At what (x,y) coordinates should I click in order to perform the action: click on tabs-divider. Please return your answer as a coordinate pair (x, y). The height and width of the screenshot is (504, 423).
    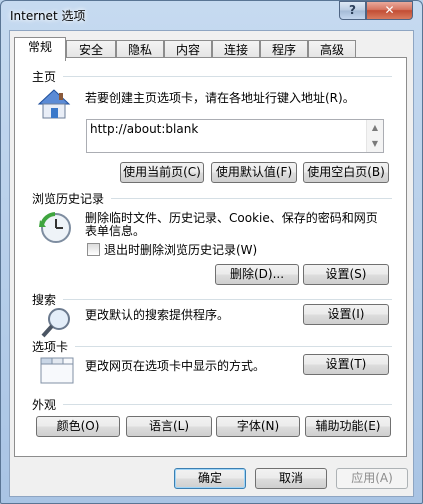
    Looking at the image, I should click on (233, 346).